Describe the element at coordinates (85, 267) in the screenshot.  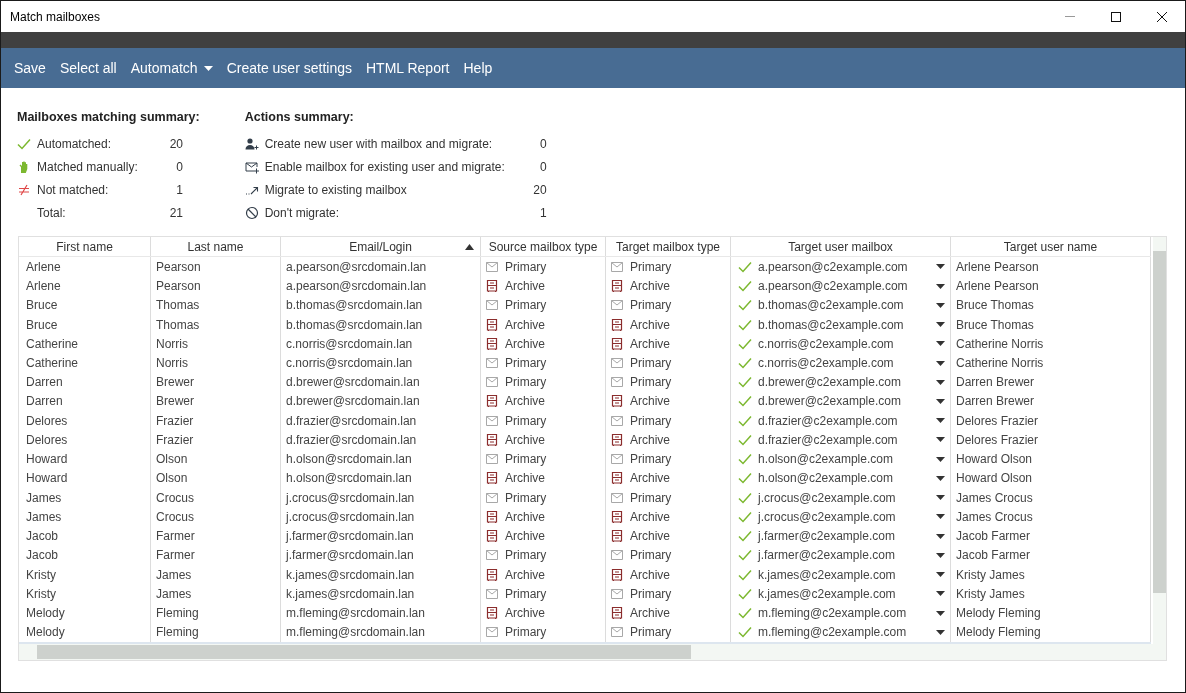
I see `table-cell: Arlene` at that location.